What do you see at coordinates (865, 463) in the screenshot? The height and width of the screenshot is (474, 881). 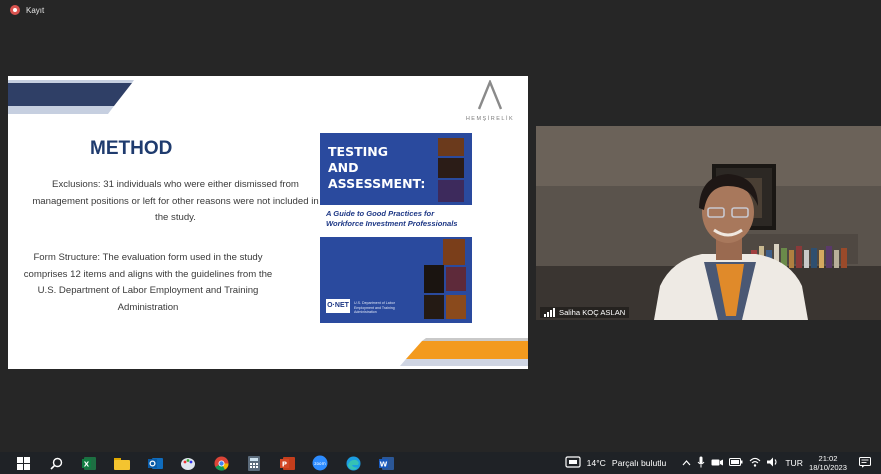 I see `notification-icon` at bounding box center [865, 463].